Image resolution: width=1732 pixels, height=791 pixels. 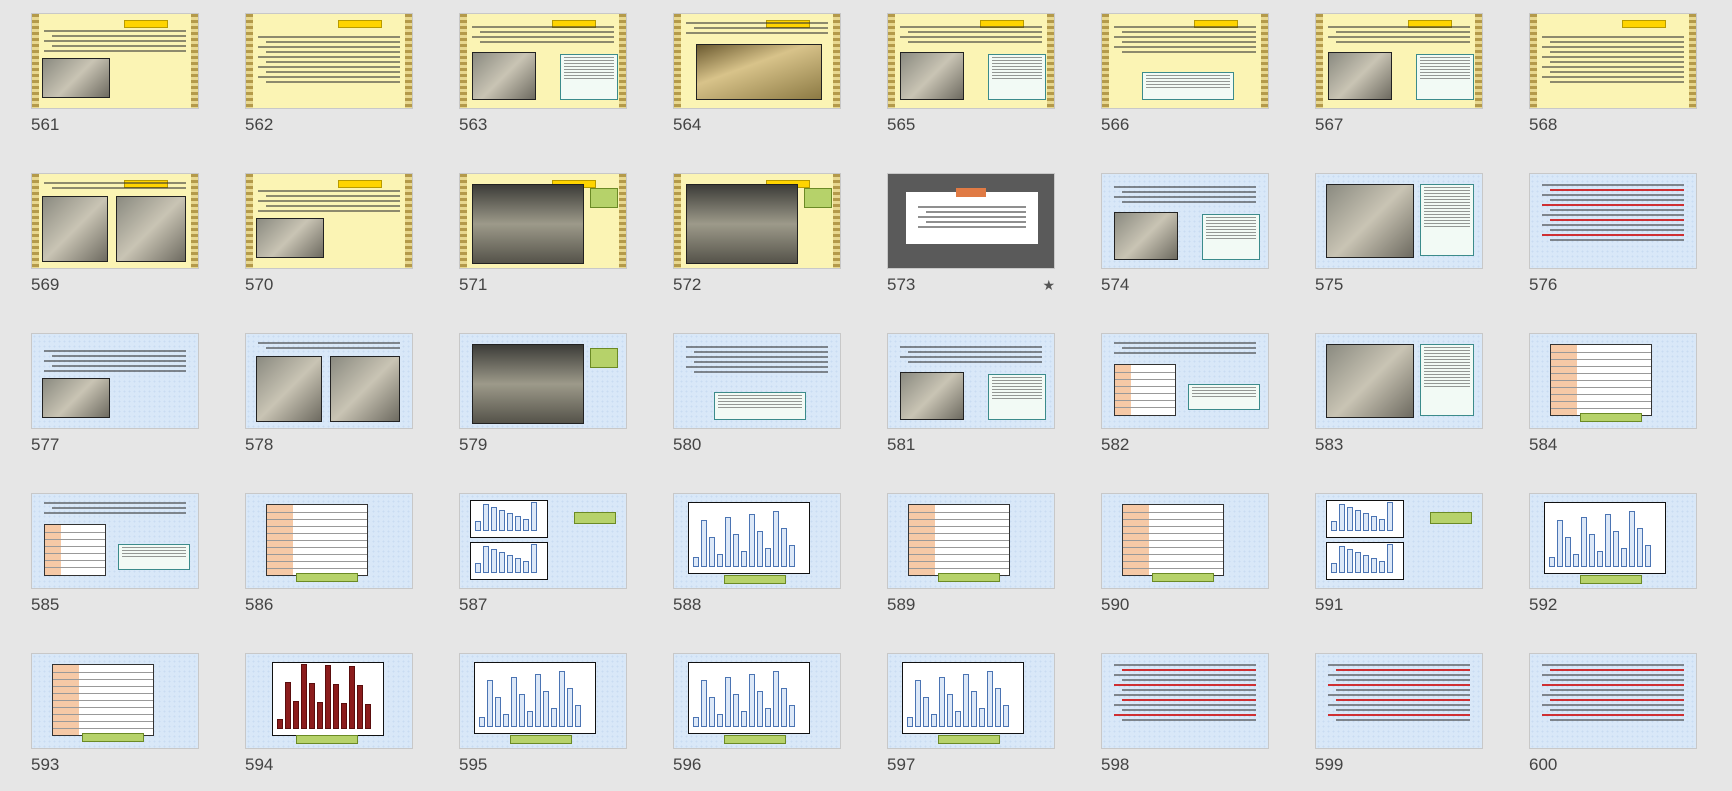 What do you see at coordinates (687, 124) in the screenshot?
I see `slide-number: 564` at bounding box center [687, 124].